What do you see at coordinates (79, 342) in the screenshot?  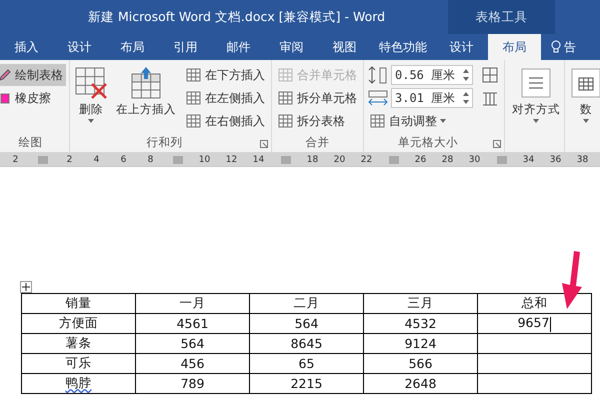 I see `table-cell: 薯条` at bounding box center [79, 342].